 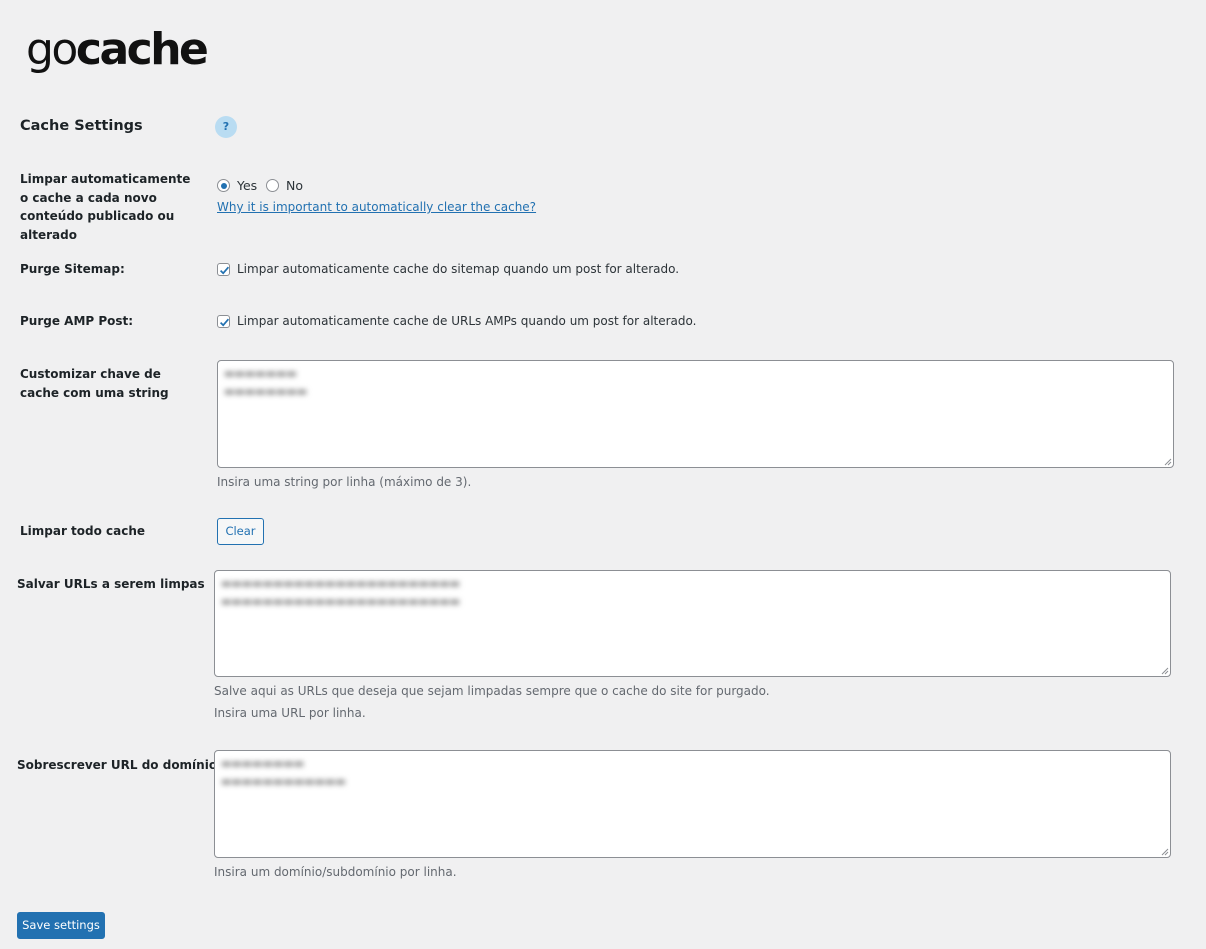 I want to click on purge-amp-label: Purge AMP Post:, so click(x=77, y=321).